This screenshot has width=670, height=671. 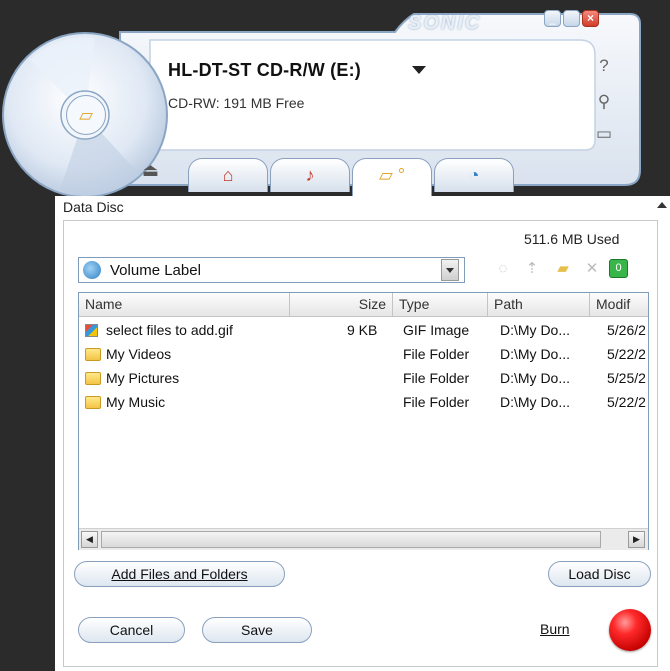 I want to click on volume-dropdown-button, so click(x=450, y=270).